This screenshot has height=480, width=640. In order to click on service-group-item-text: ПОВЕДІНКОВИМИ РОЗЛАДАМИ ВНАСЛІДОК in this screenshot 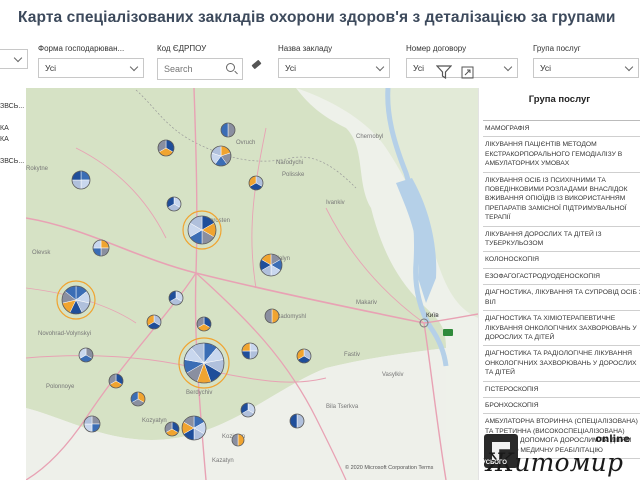, I will do `click(556, 190)`.